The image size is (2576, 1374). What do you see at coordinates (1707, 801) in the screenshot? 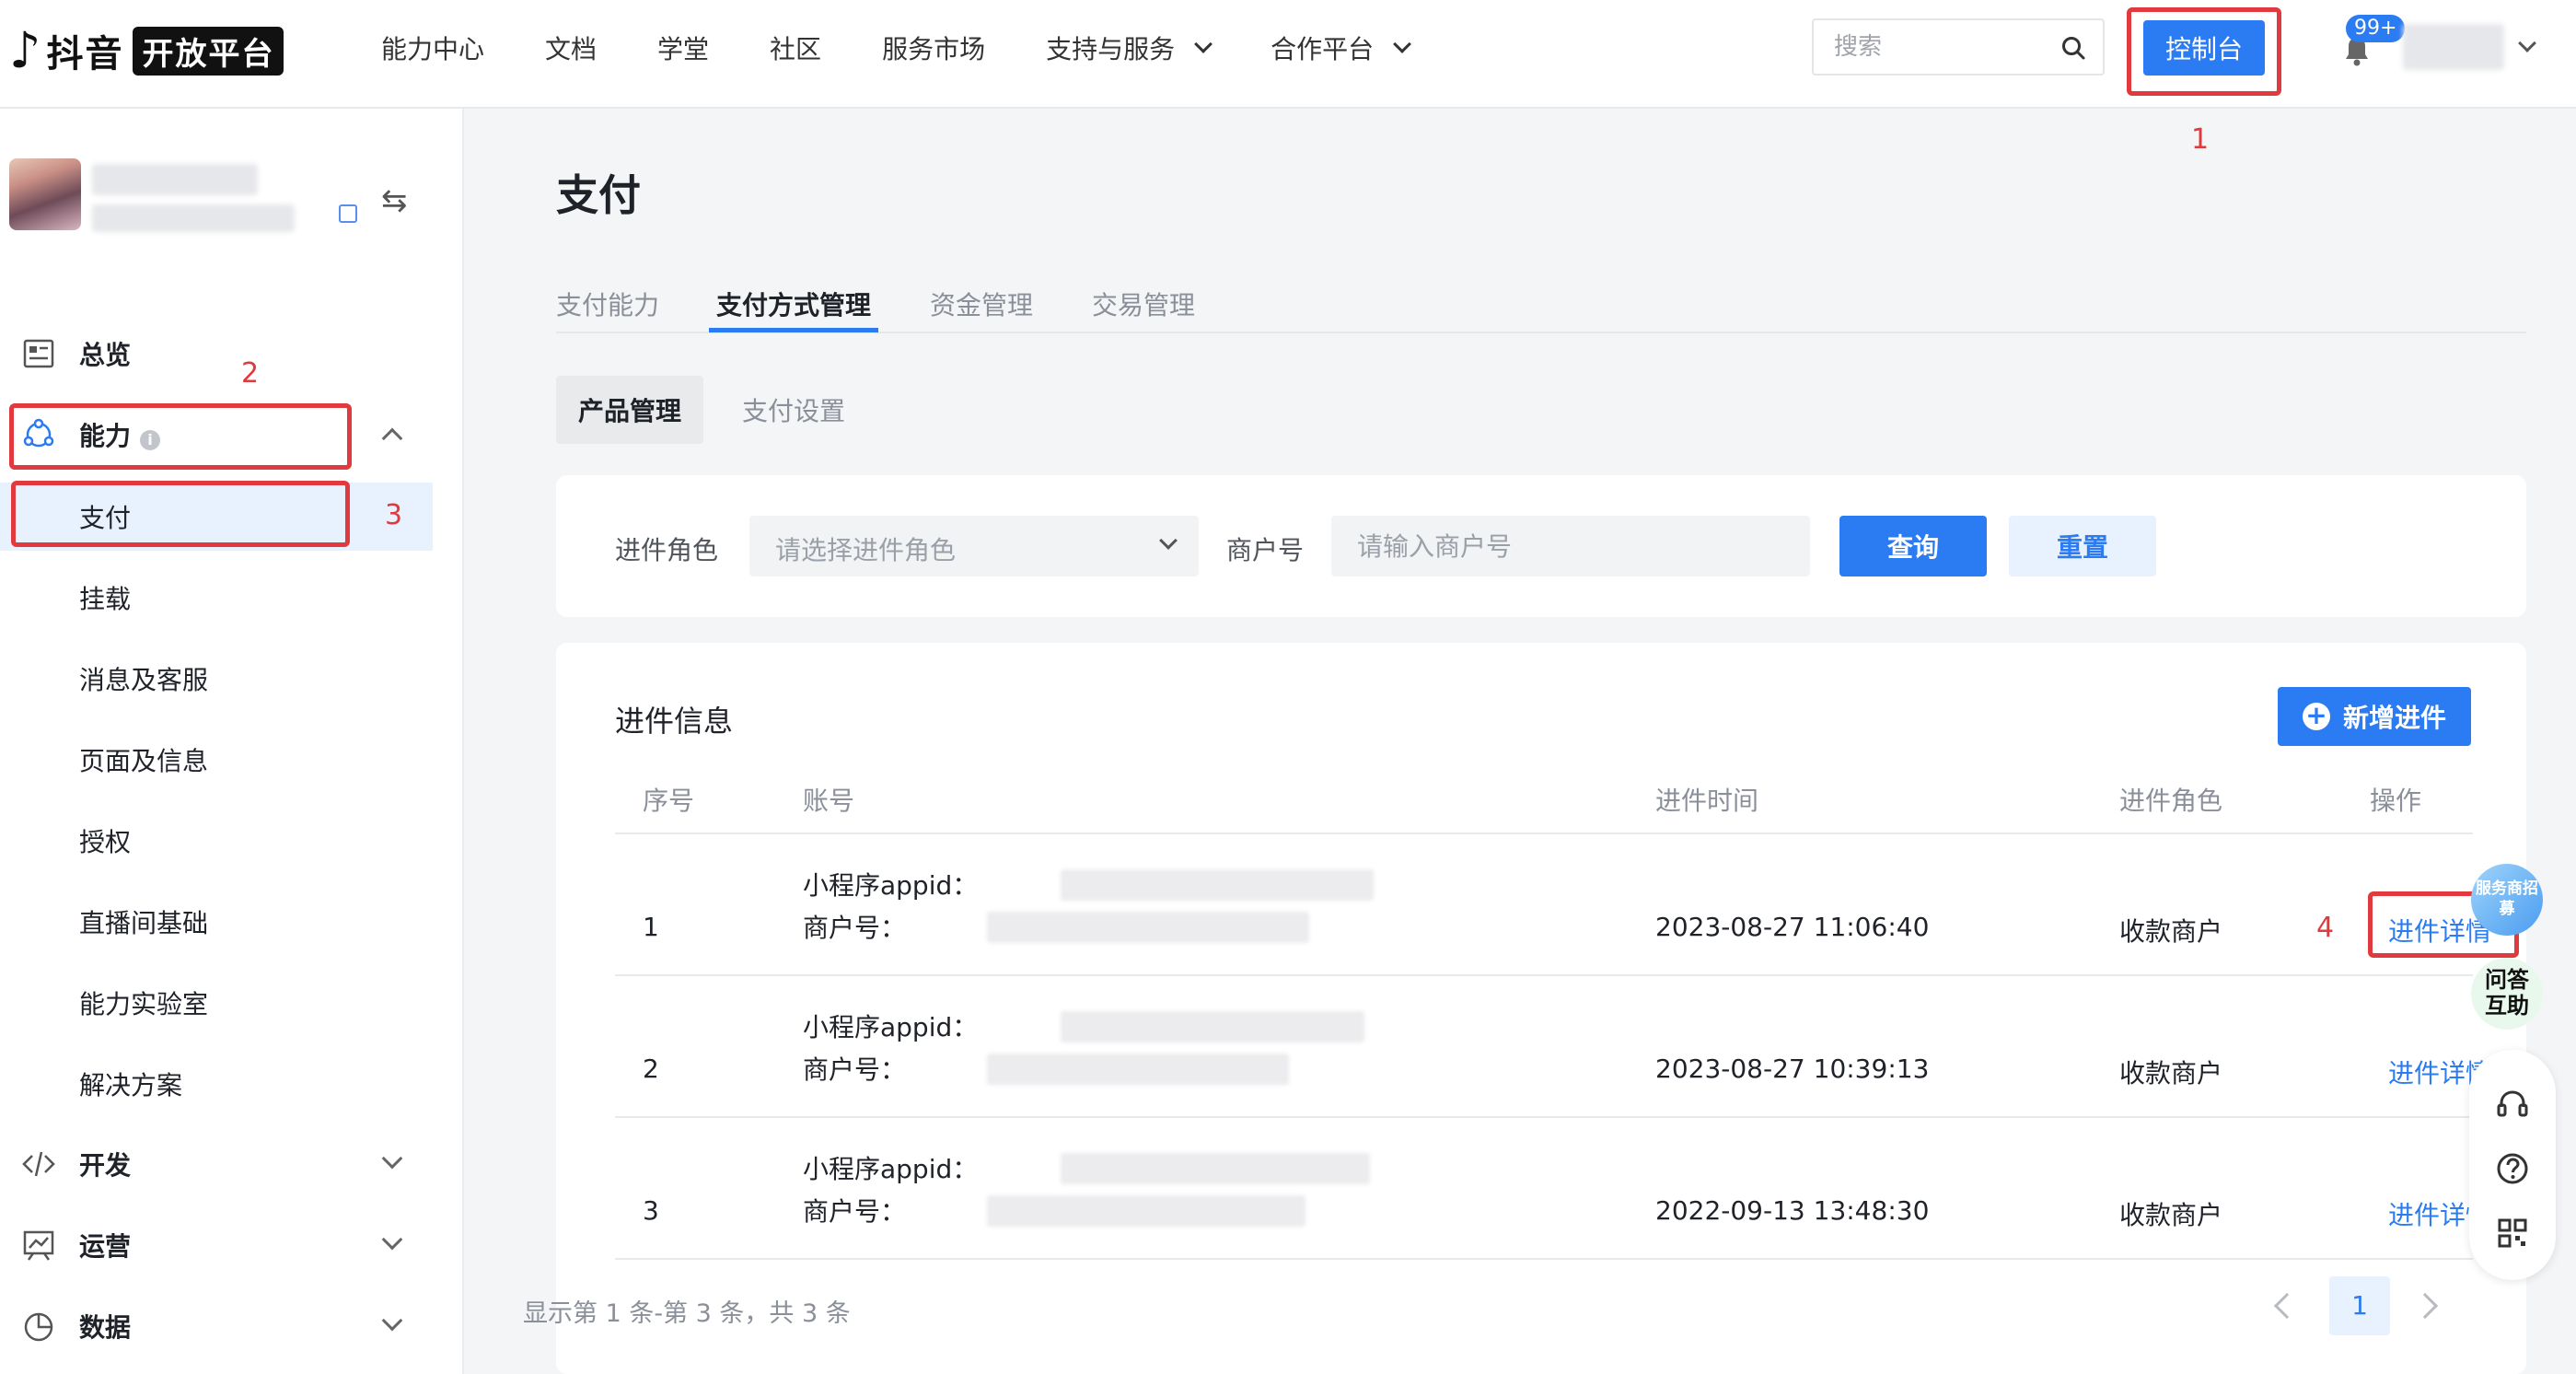
I see `column-header-time: 进件时间` at bounding box center [1707, 801].